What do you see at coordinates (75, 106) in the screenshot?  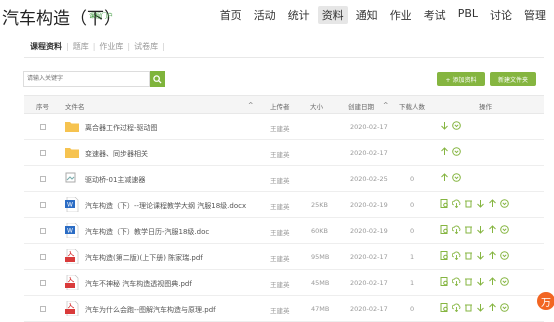 I see `col-name: 文件名` at bounding box center [75, 106].